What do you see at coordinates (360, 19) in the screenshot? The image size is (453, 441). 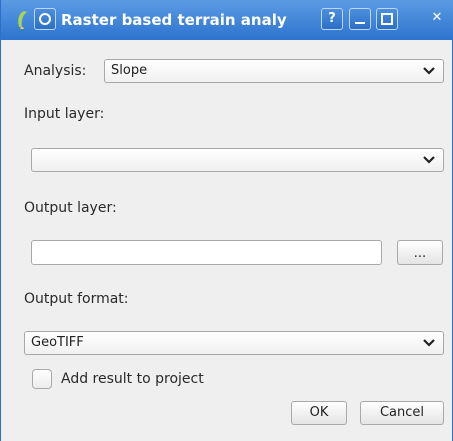 I see `minimize-button` at bounding box center [360, 19].